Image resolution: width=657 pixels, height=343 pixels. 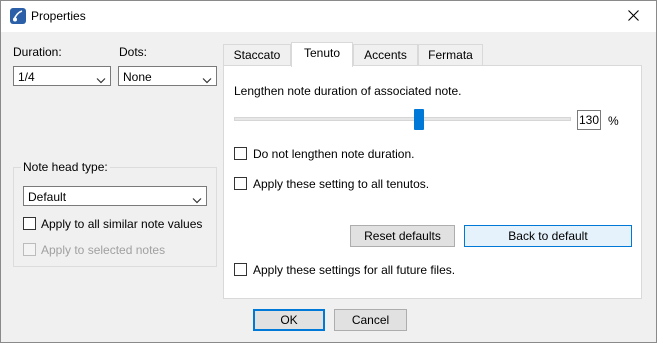 I want to click on apply-all-tenutos-checkbox, so click(x=240, y=183).